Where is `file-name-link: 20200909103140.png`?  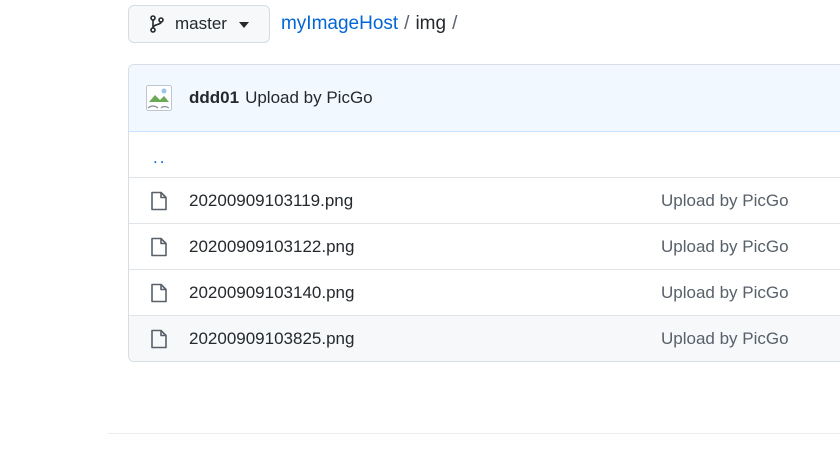
file-name-link: 20200909103140.png is located at coordinates (271, 293).